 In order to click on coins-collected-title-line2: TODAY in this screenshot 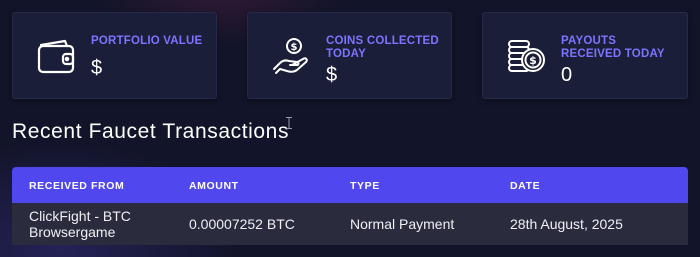, I will do `click(346, 54)`.